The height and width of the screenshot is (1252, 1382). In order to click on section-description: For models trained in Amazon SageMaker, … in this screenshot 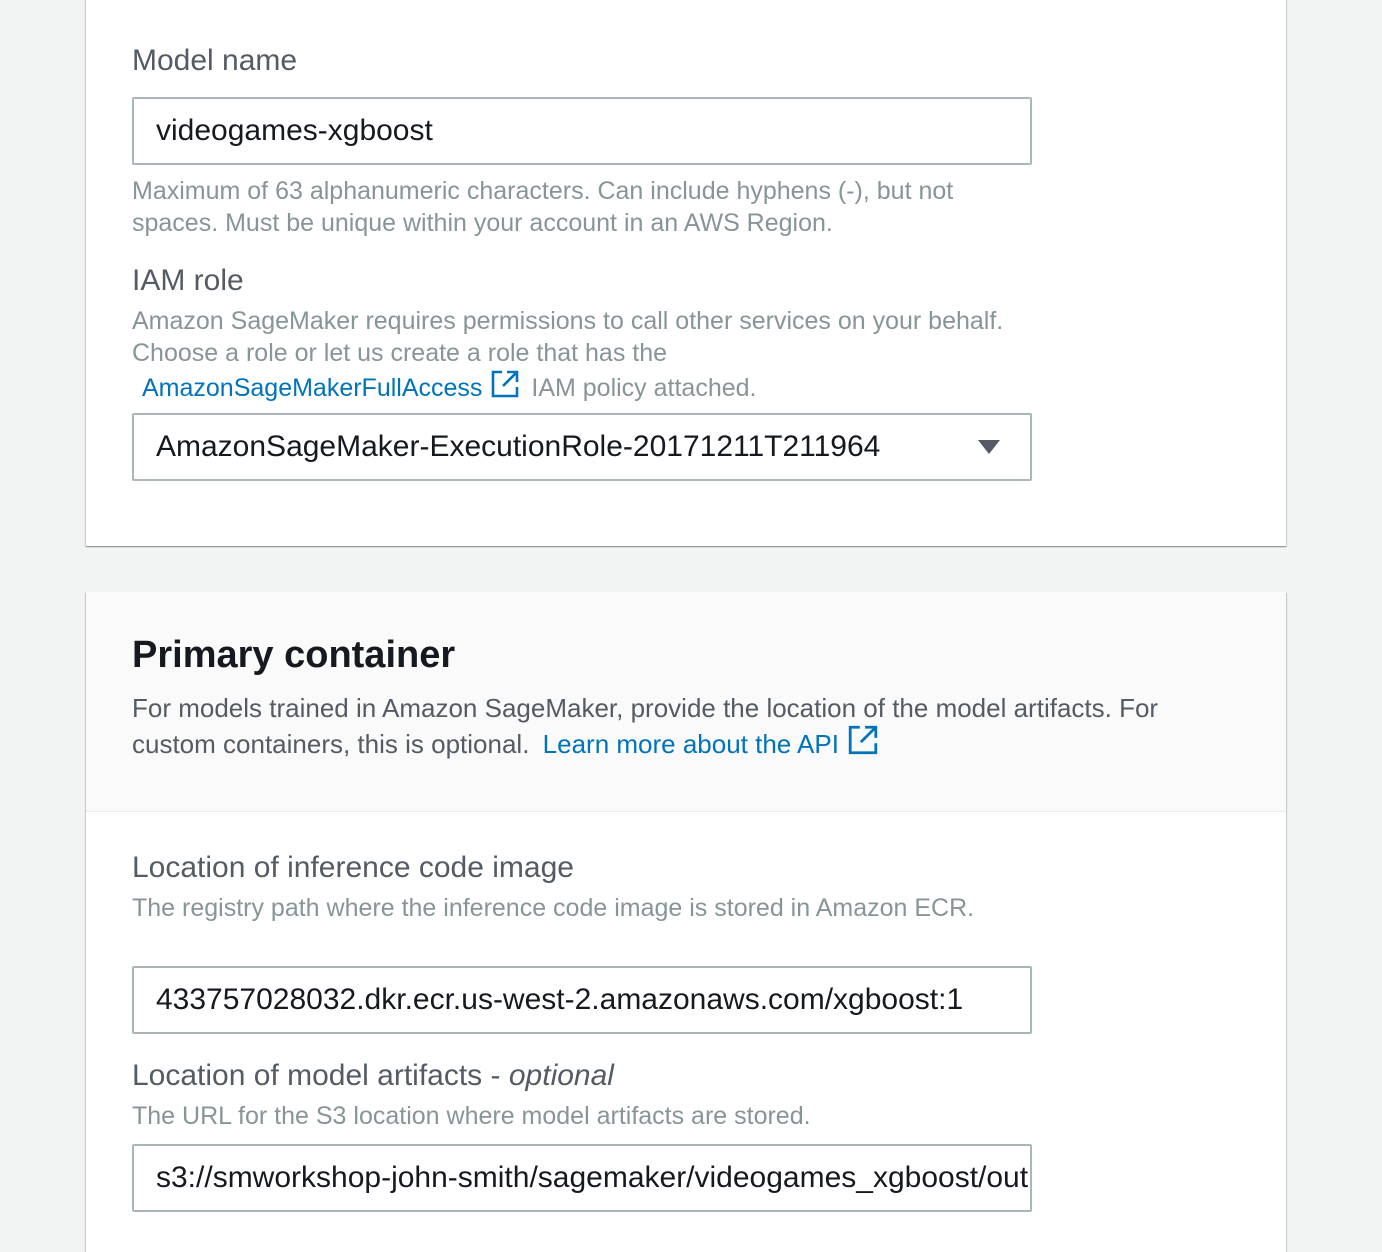, I will do `click(687, 726)`.